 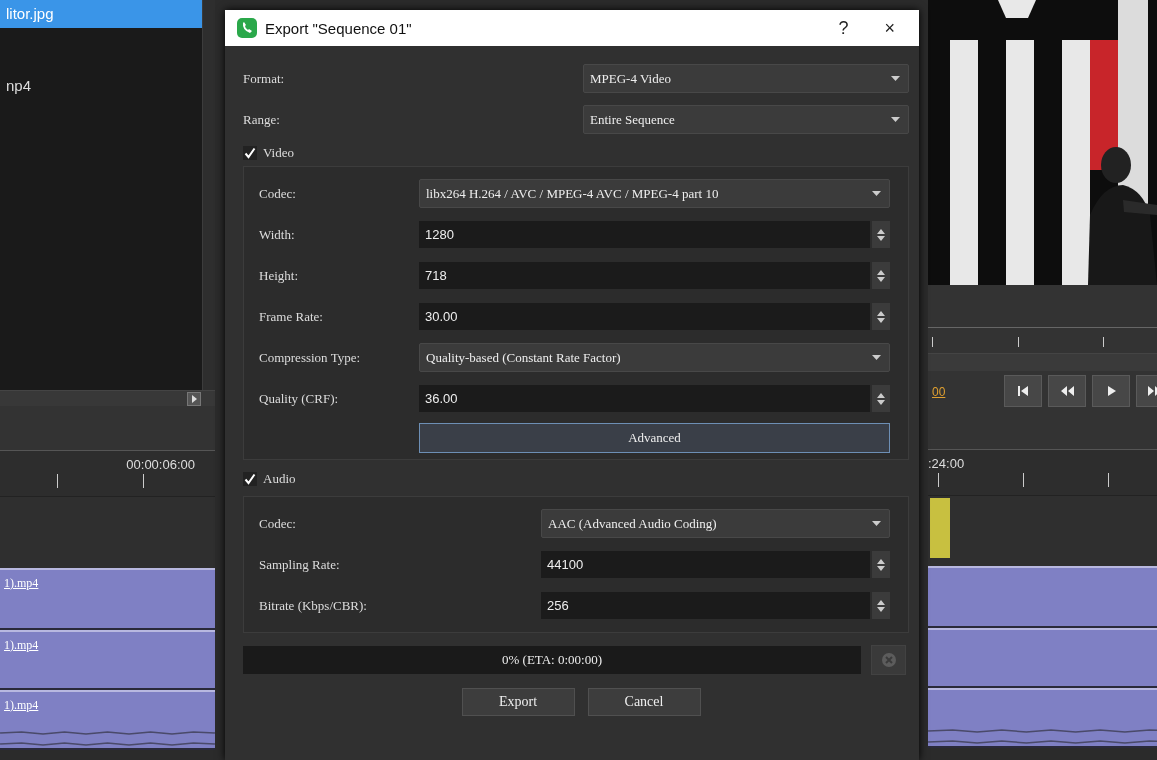 I want to click on scroll-right-icon, so click(x=194, y=398).